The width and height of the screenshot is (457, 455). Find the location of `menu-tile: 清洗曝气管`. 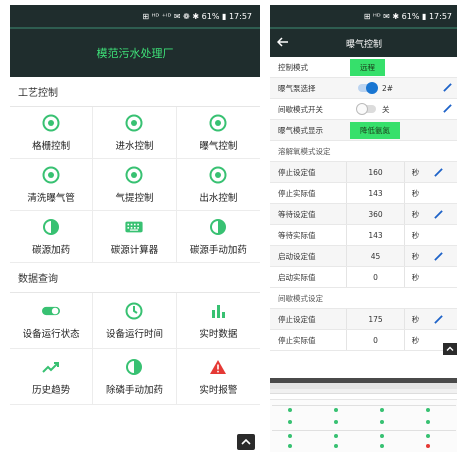

menu-tile: 清洗曝气管 is located at coordinates (52, 185).